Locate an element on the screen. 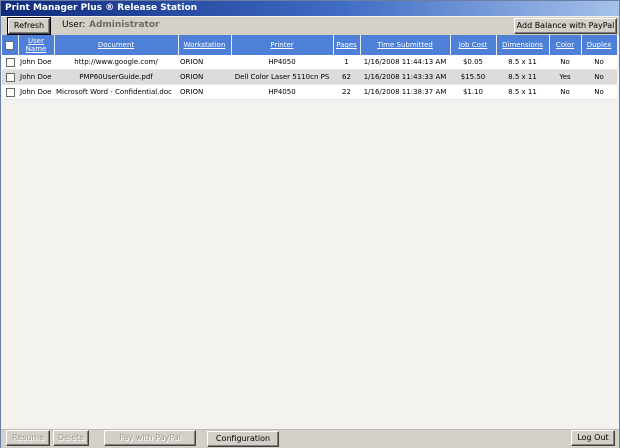 The width and height of the screenshot is (620, 448). column-header-document: Document is located at coordinates (116, 45).